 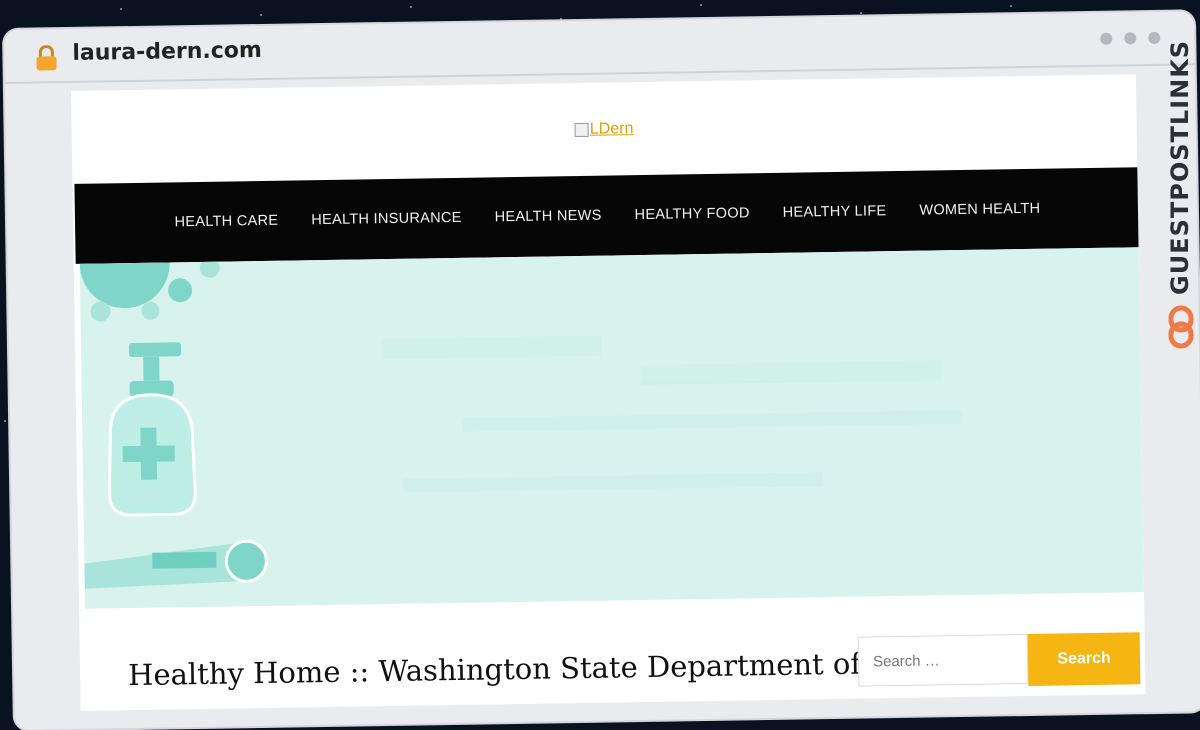 What do you see at coordinates (691, 214) in the screenshot?
I see `nav-item-healthy-food: HEALTHY FOOD` at bounding box center [691, 214].